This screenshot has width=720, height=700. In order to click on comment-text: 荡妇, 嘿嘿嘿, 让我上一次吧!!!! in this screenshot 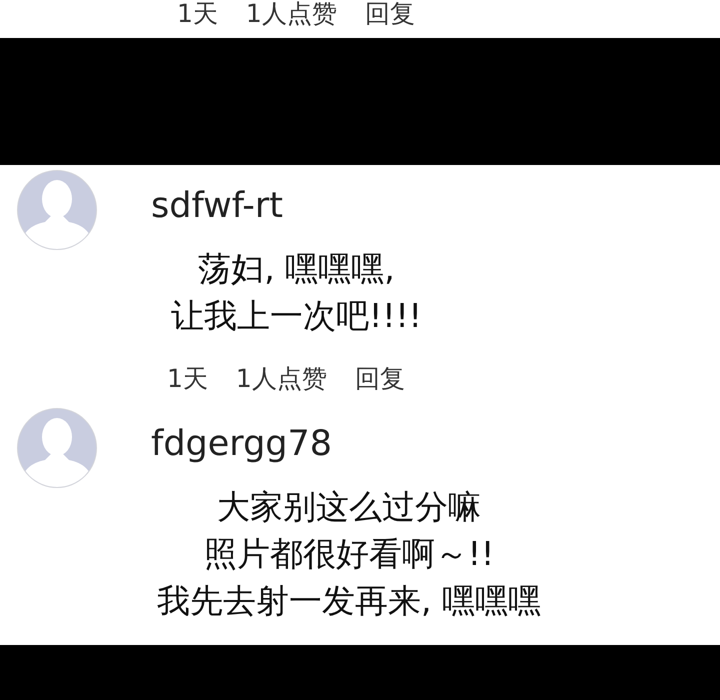, I will do `click(296, 292)`.